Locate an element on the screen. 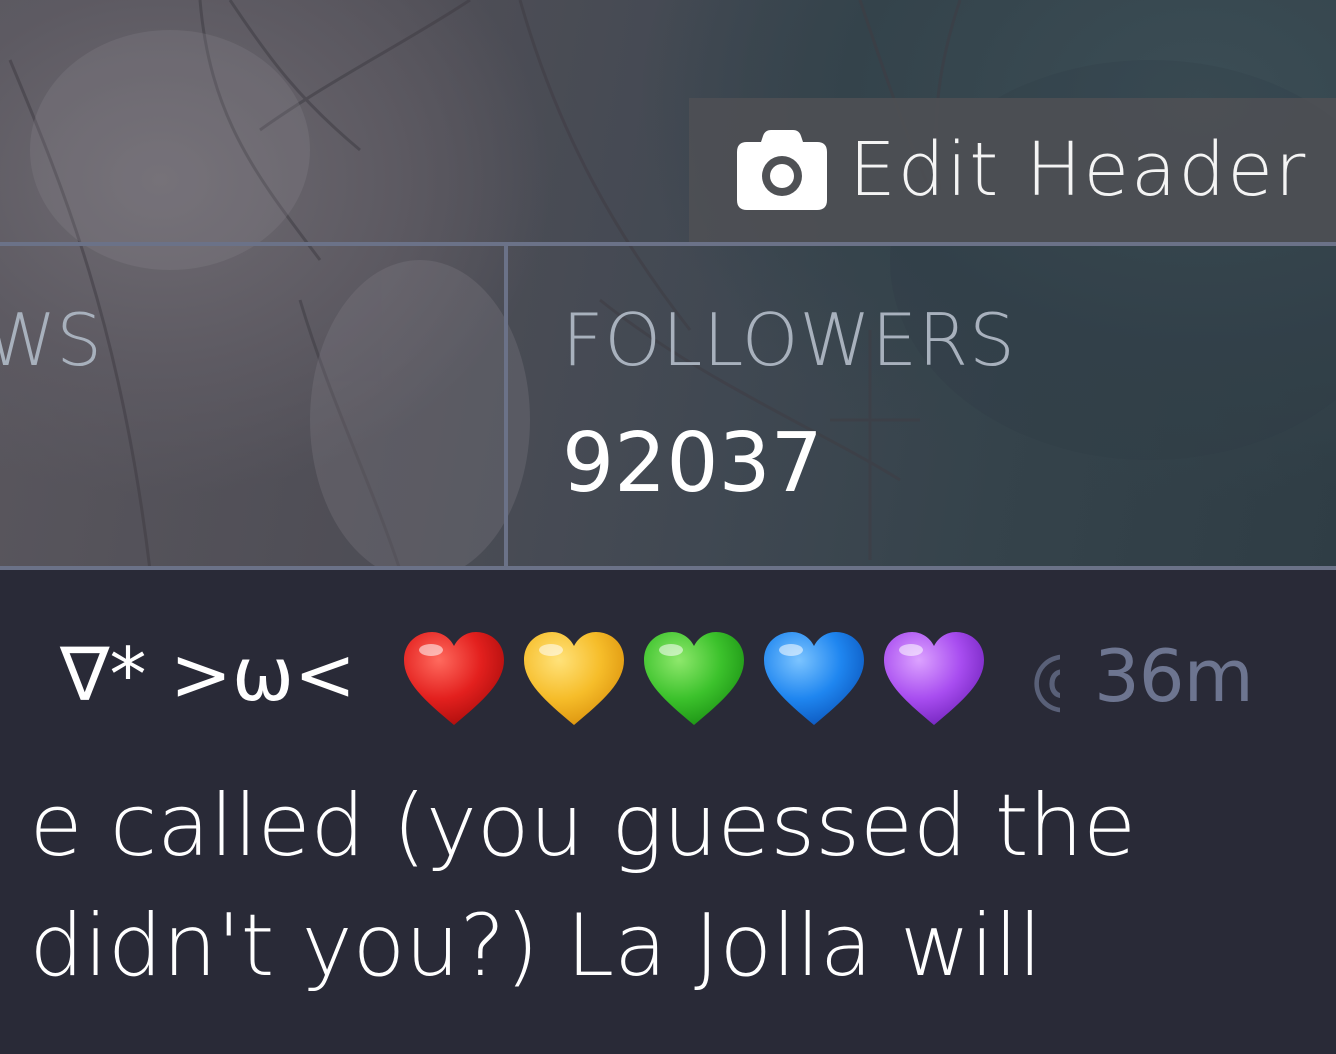 This screenshot has width=1336, height=1054. yellow-heart-icon is located at coordinates (574, 678).